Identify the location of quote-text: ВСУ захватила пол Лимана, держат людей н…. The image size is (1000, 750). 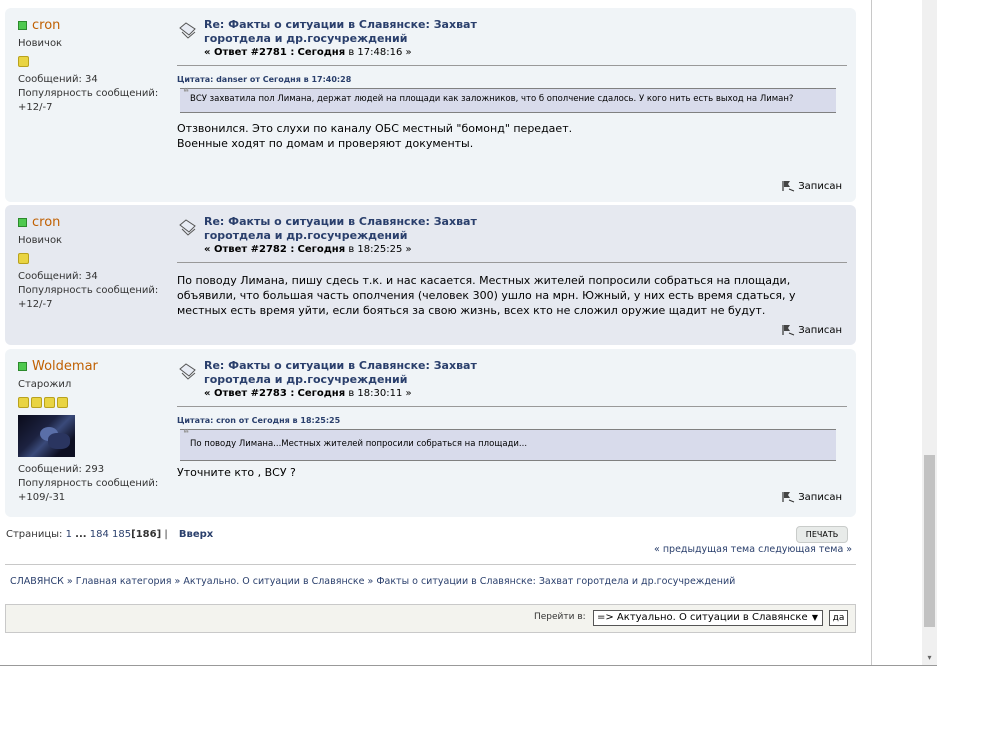
(492, 99).